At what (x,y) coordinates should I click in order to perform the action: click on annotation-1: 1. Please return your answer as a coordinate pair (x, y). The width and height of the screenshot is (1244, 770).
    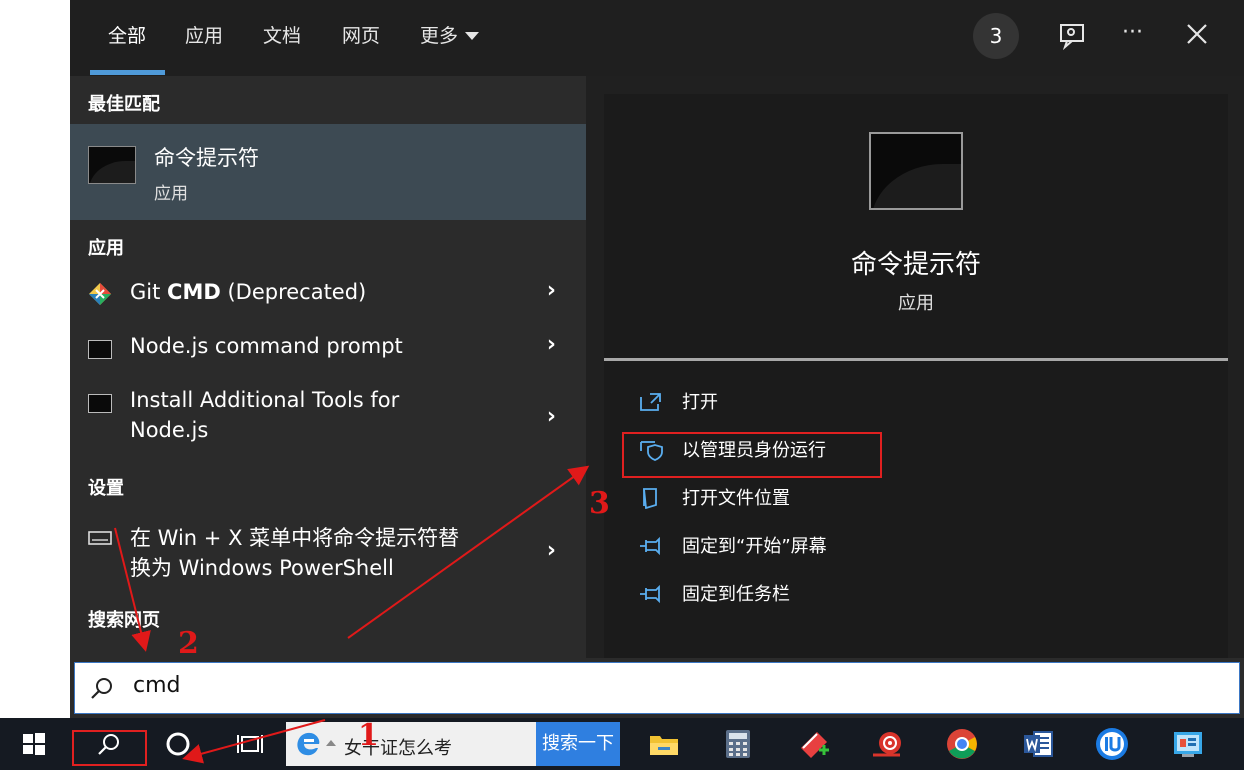
    Looking at the image, I should click on (368, 735).